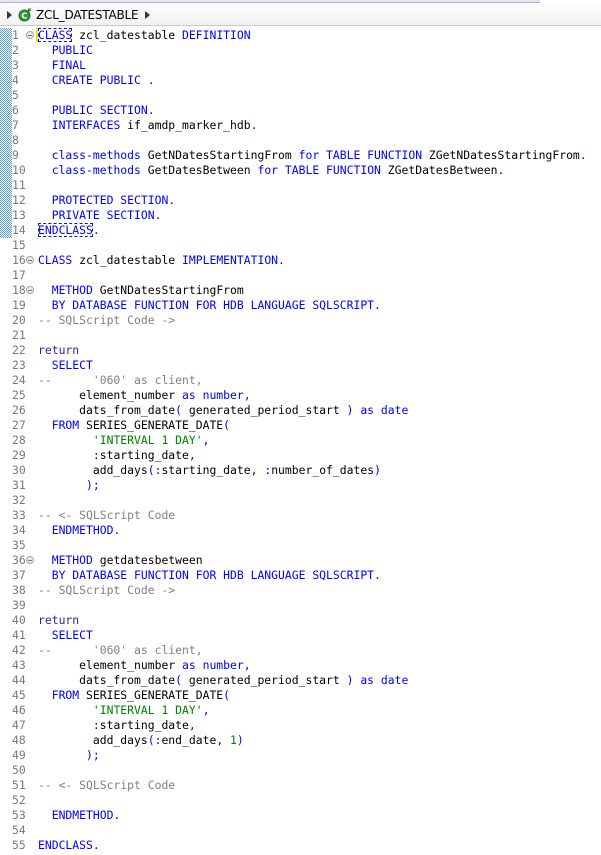  What do you see at coordinates (179, 410) in the screenshot?
I see `punctuation-token: (` at bounding box center [179, 410].